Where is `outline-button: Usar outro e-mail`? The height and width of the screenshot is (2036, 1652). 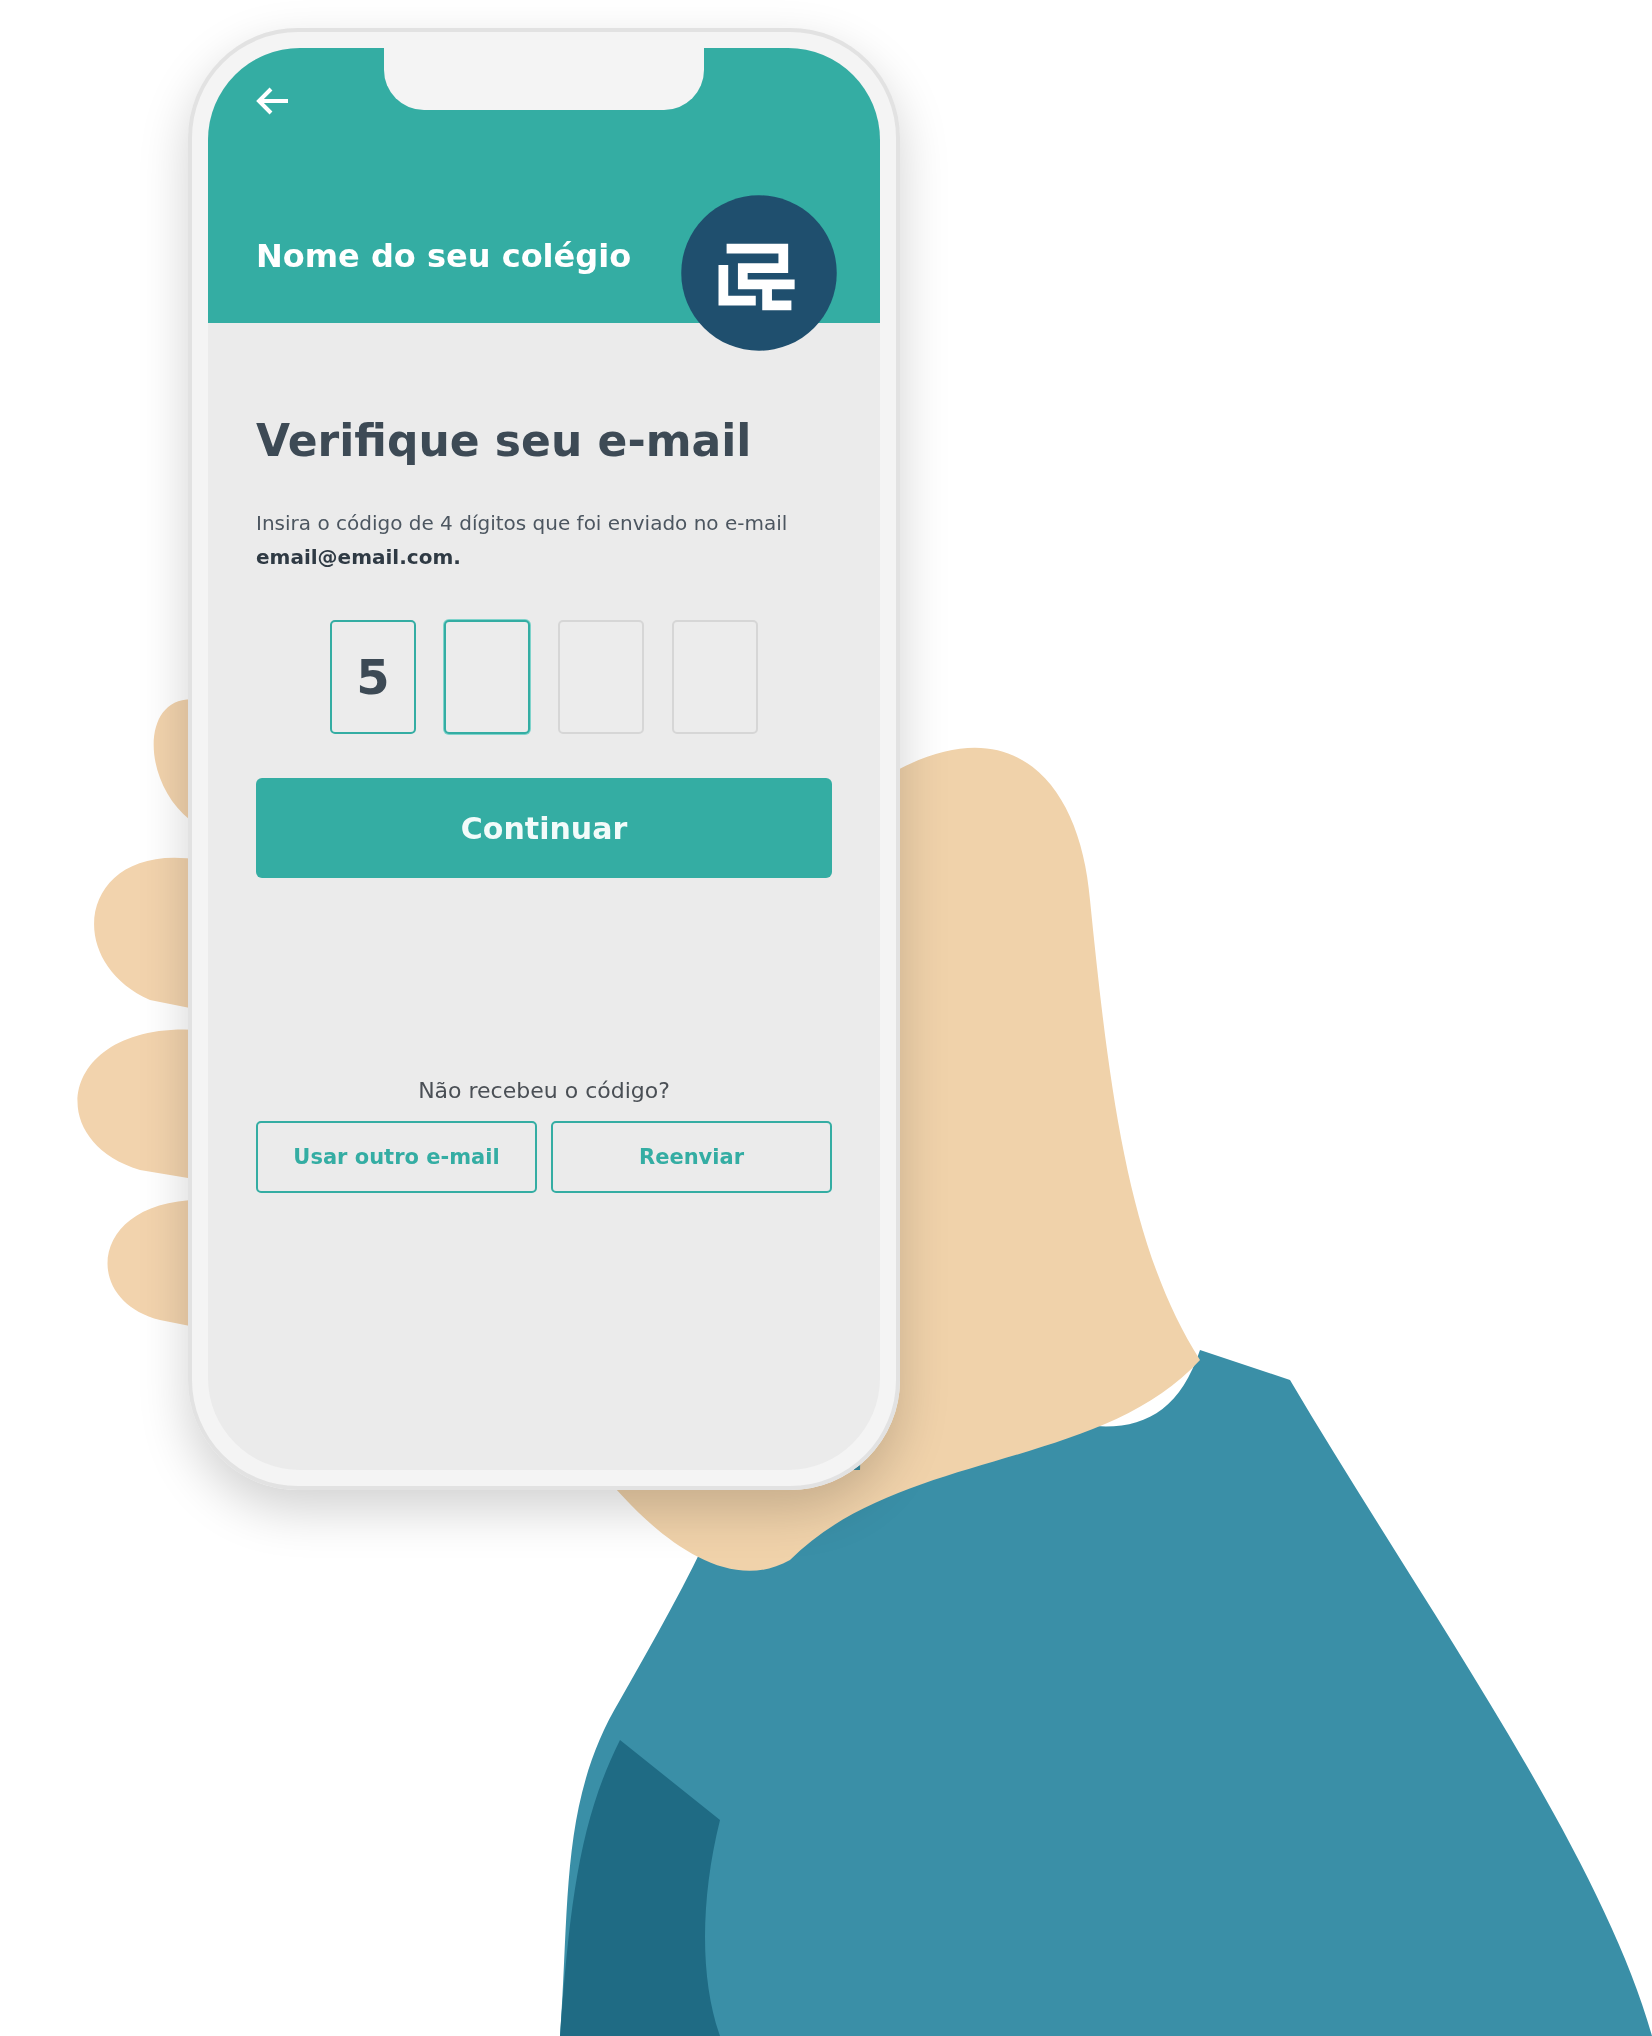
outline-button: Usar outro e-mail is located at coordinates (396, 1157).